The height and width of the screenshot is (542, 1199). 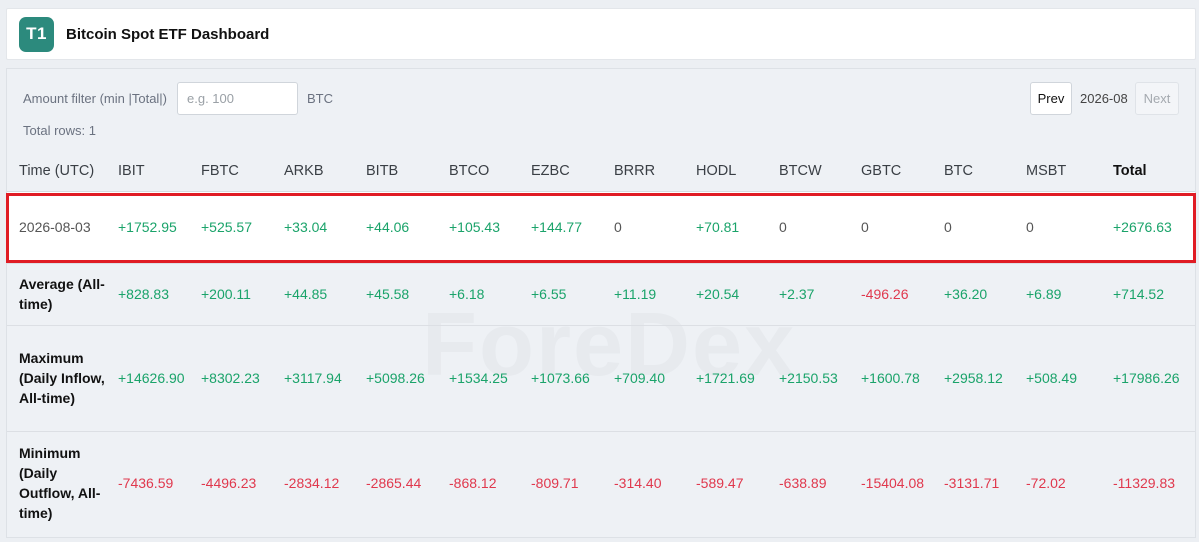 What do you see at coordinates (972, 483) in the screenshot?
I see `table-cell: -3131.71` at bounding box center [972, 483].